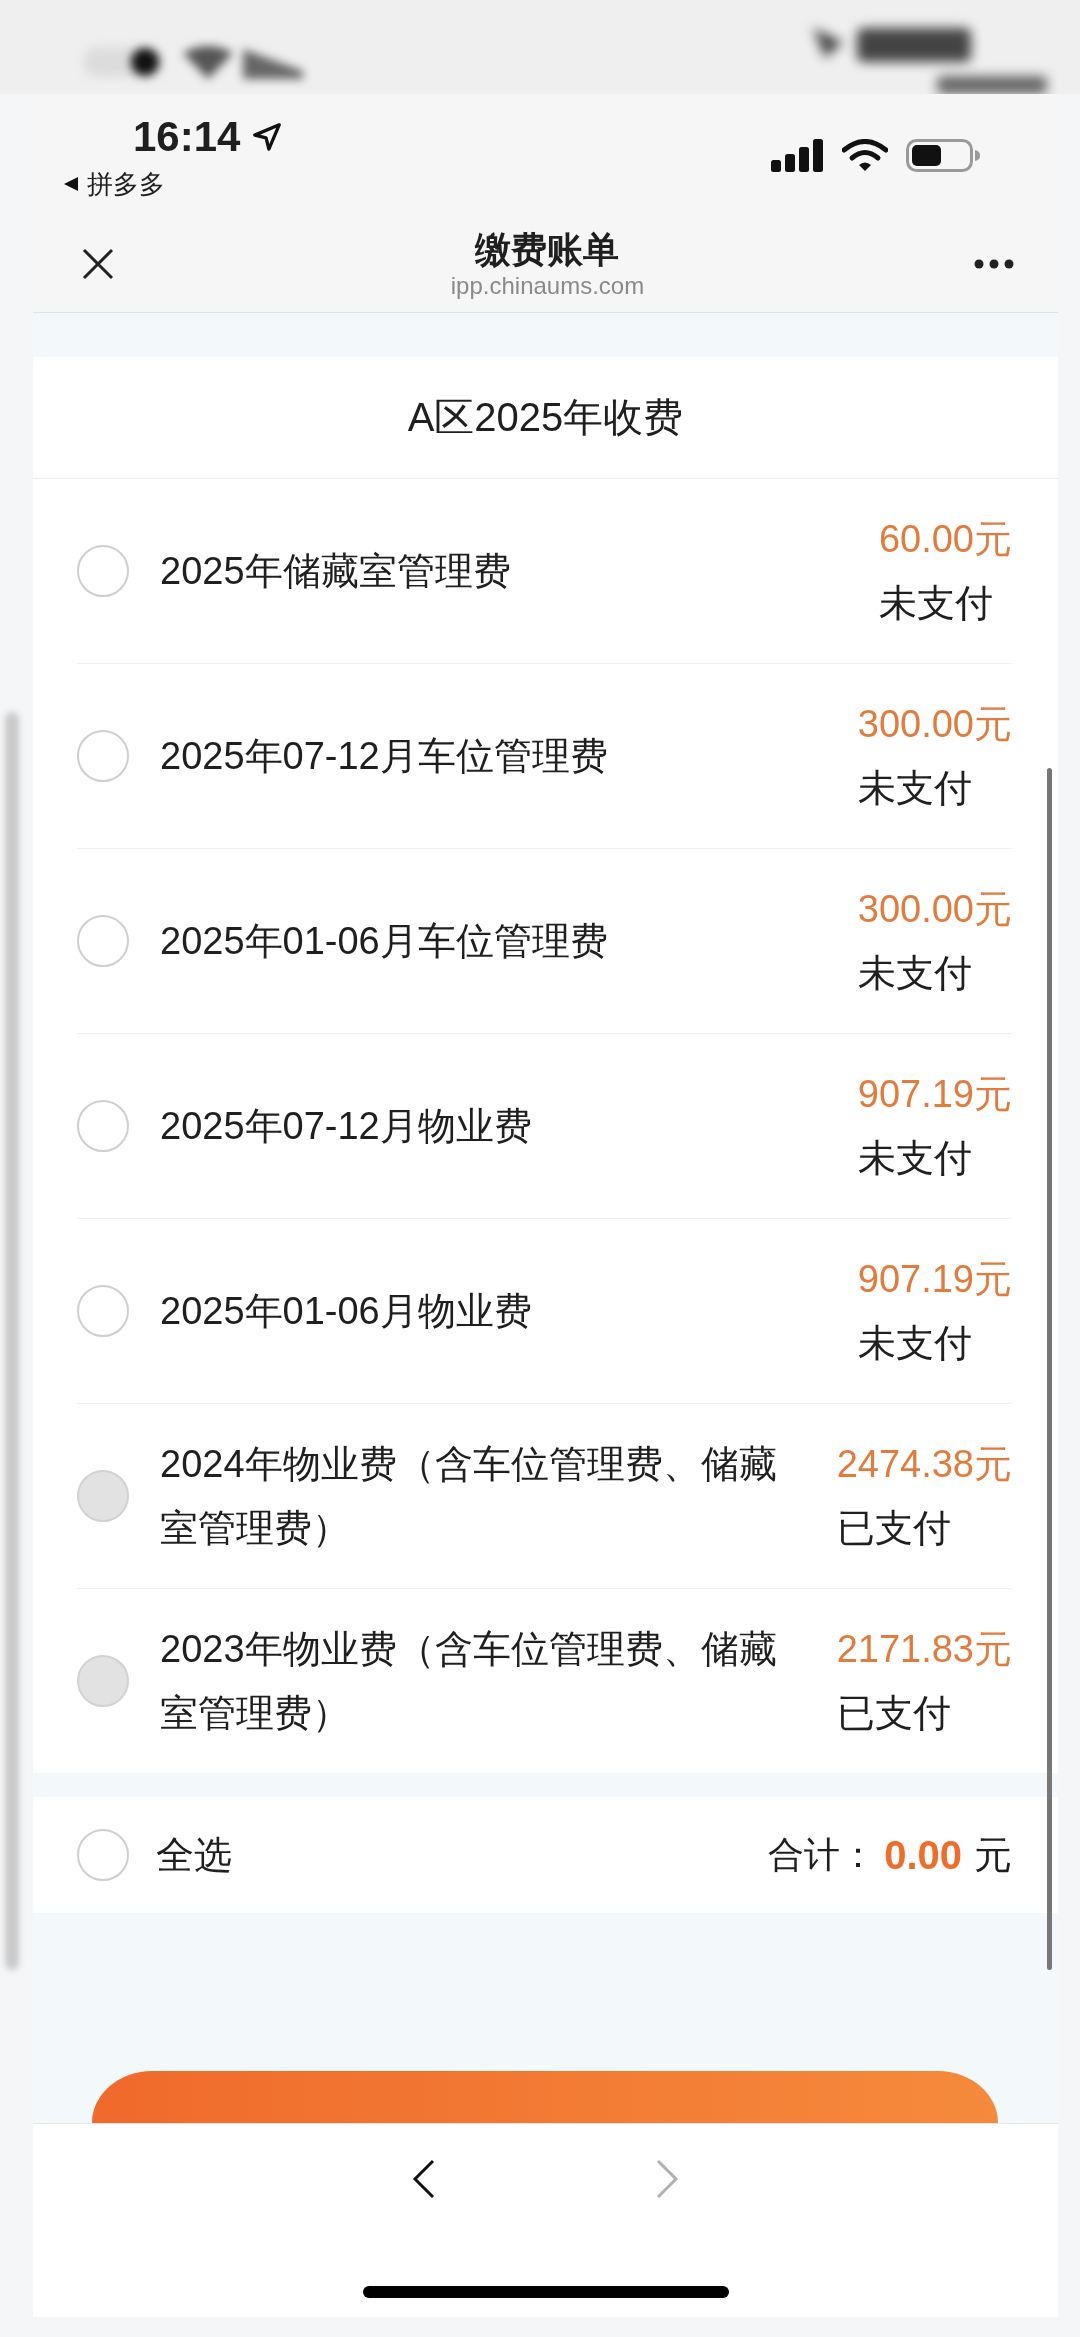 The height and width of the screenshot is (2337, 1080). What do you see at coordinates (822, 1854) in the screenshot?
I see `total-label: 合计：` at bounding box center [822, 1854].